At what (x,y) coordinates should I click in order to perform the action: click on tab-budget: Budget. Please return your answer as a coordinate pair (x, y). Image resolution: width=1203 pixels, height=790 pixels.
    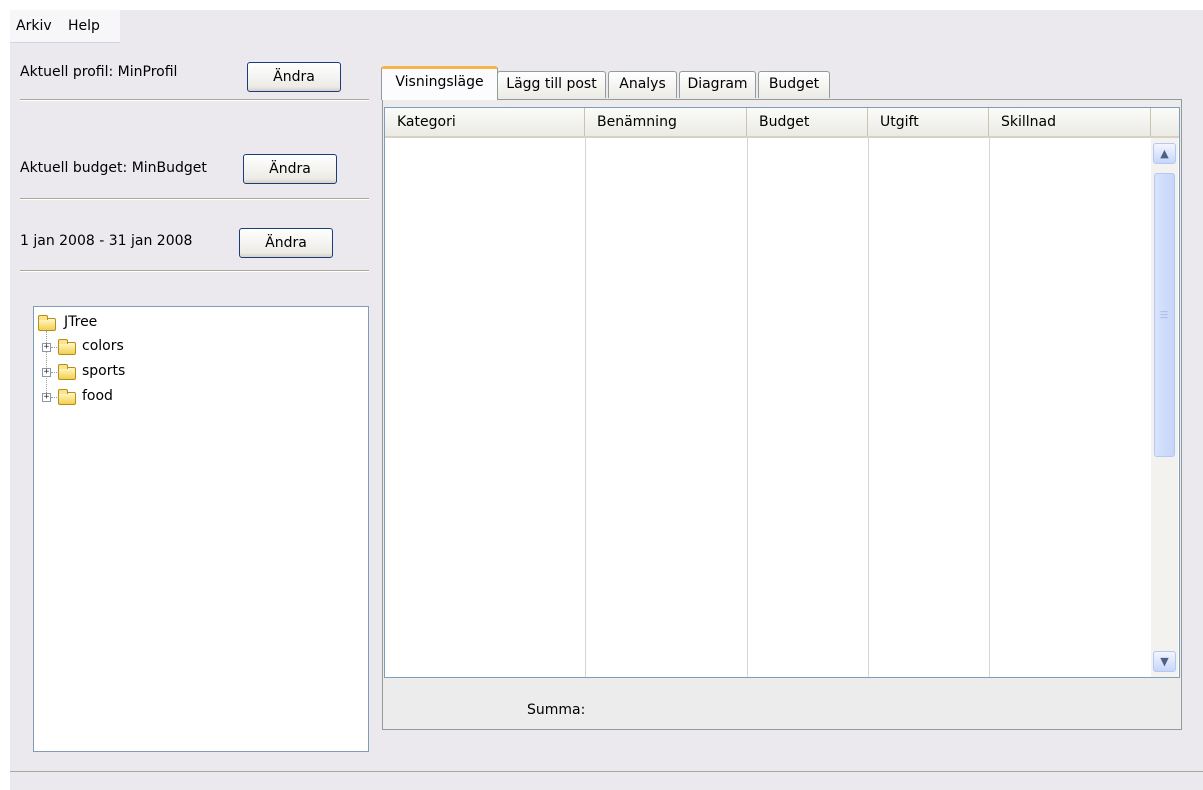
    Looking at the image, I should click on (794, 84).